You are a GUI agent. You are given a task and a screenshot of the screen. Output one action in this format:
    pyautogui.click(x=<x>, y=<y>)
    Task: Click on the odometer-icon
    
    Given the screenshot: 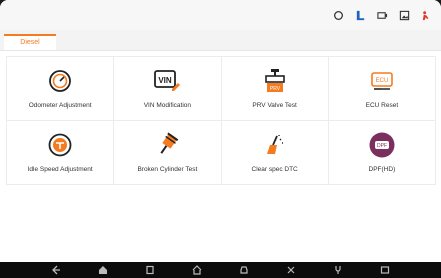 What is the action you would take?
    pyautogui.click(x=60, y=81)
    